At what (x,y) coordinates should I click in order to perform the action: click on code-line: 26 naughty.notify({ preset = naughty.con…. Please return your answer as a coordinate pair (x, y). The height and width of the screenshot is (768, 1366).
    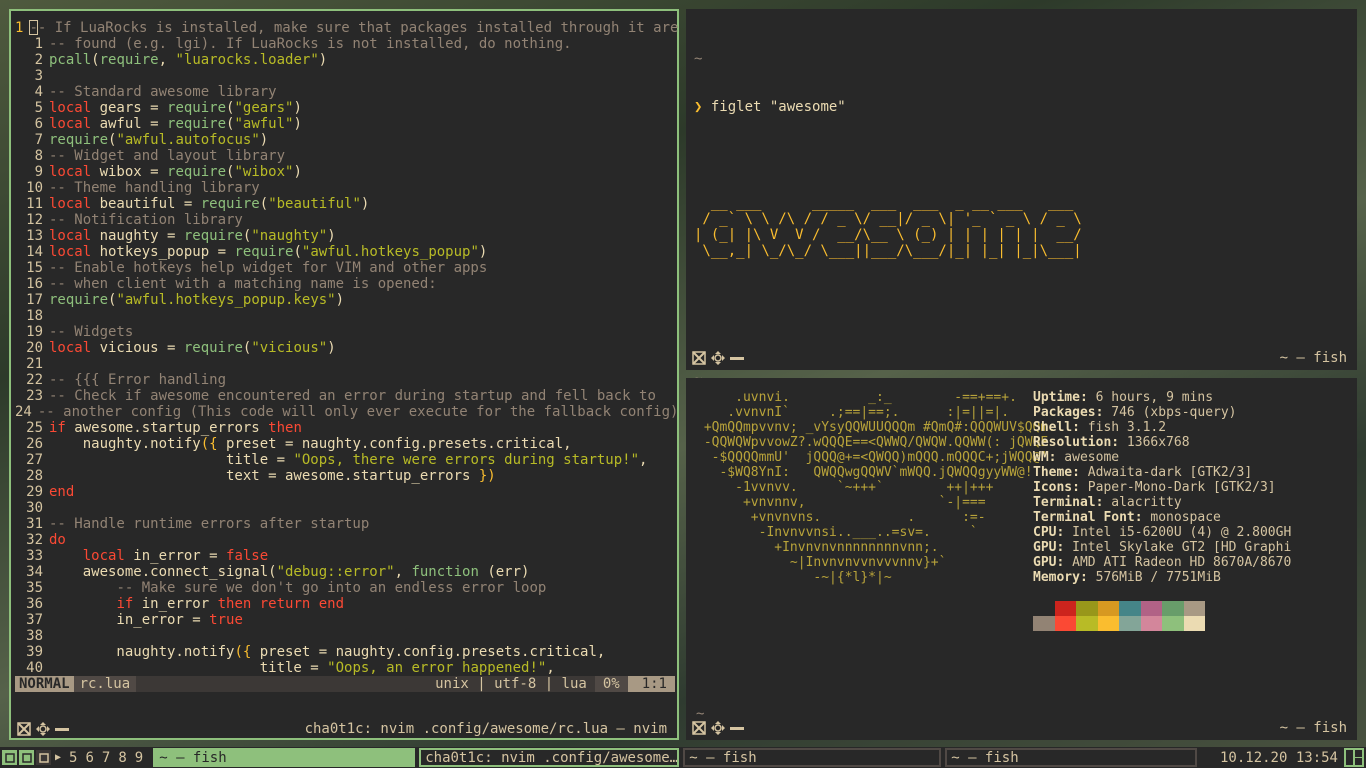
    Looking at the image, I should click on (345, 444).